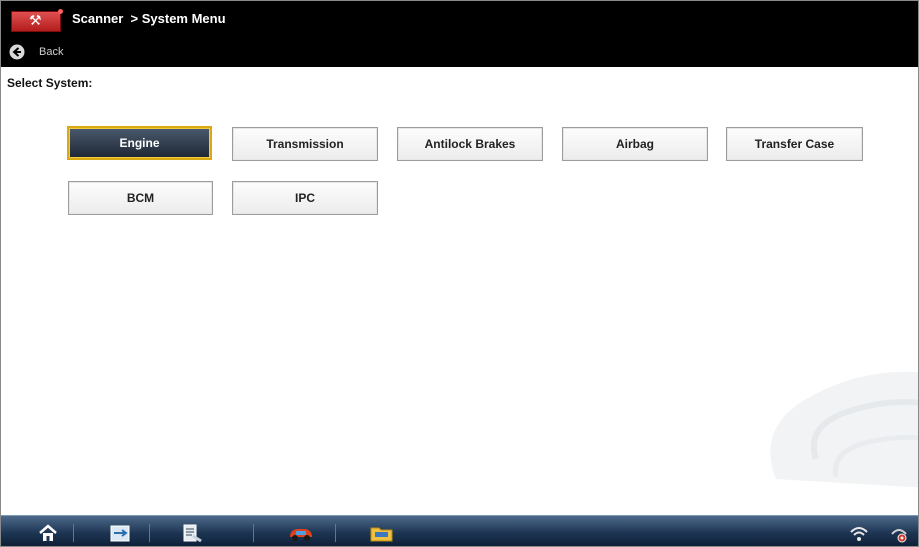 The image size is (919, 547). I want to click on title-bar: ⚒ Scanner > System Menu Back, so click(459, 34).